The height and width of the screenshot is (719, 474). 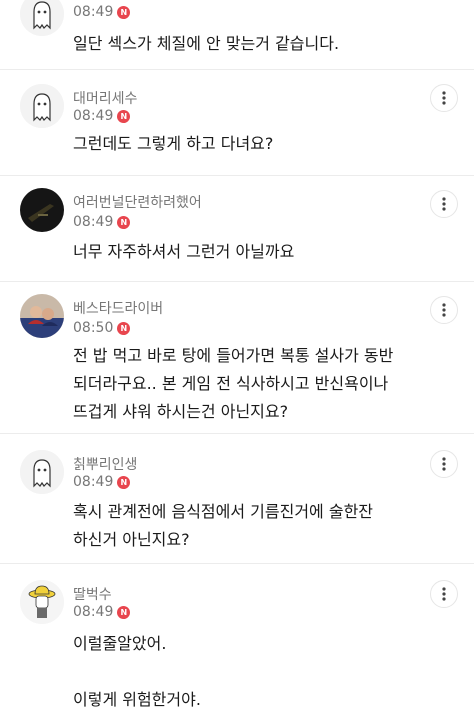 What do you see at coordinates (137, 699) in the screenshot?
I see `comment-text-line: 이렇게 위험한거야.` at bounding box center [137, 699].